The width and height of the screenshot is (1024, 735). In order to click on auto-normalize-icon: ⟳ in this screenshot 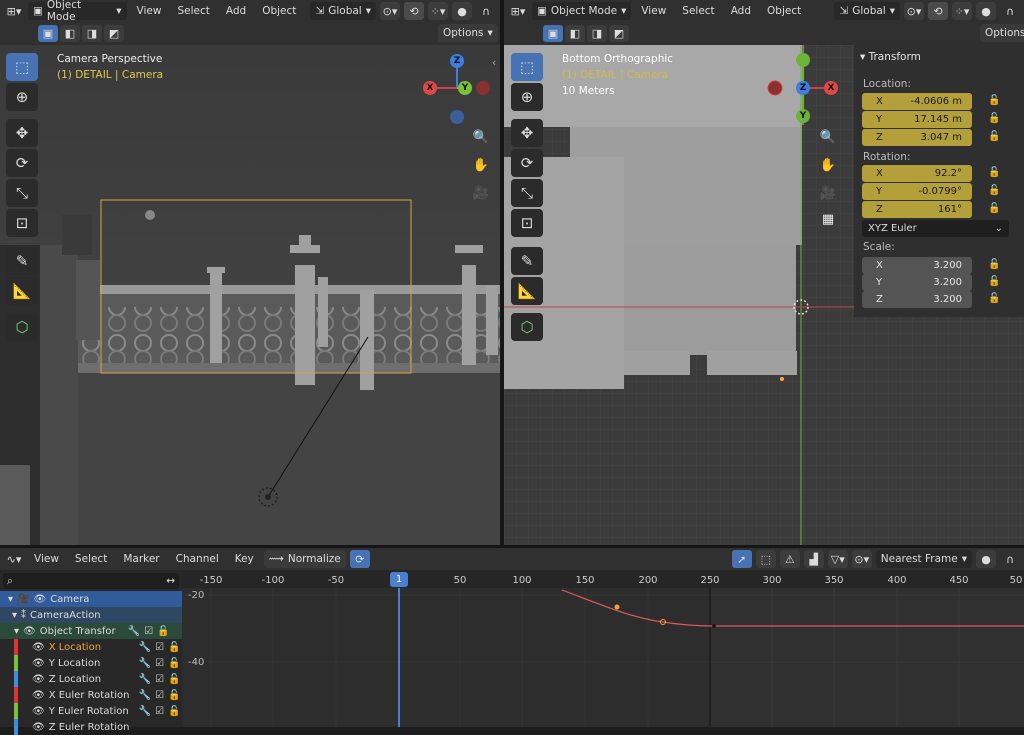, I will do `click(359, 559)`.